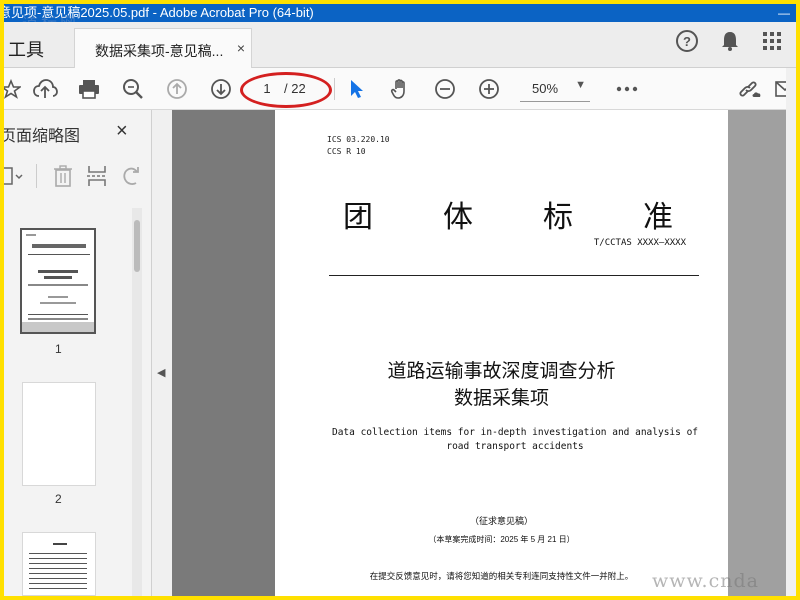  What do you see at coordinates (772, 41) in the screenshot?
I see `apps-grid-icon` at bounding box center [772, 41].